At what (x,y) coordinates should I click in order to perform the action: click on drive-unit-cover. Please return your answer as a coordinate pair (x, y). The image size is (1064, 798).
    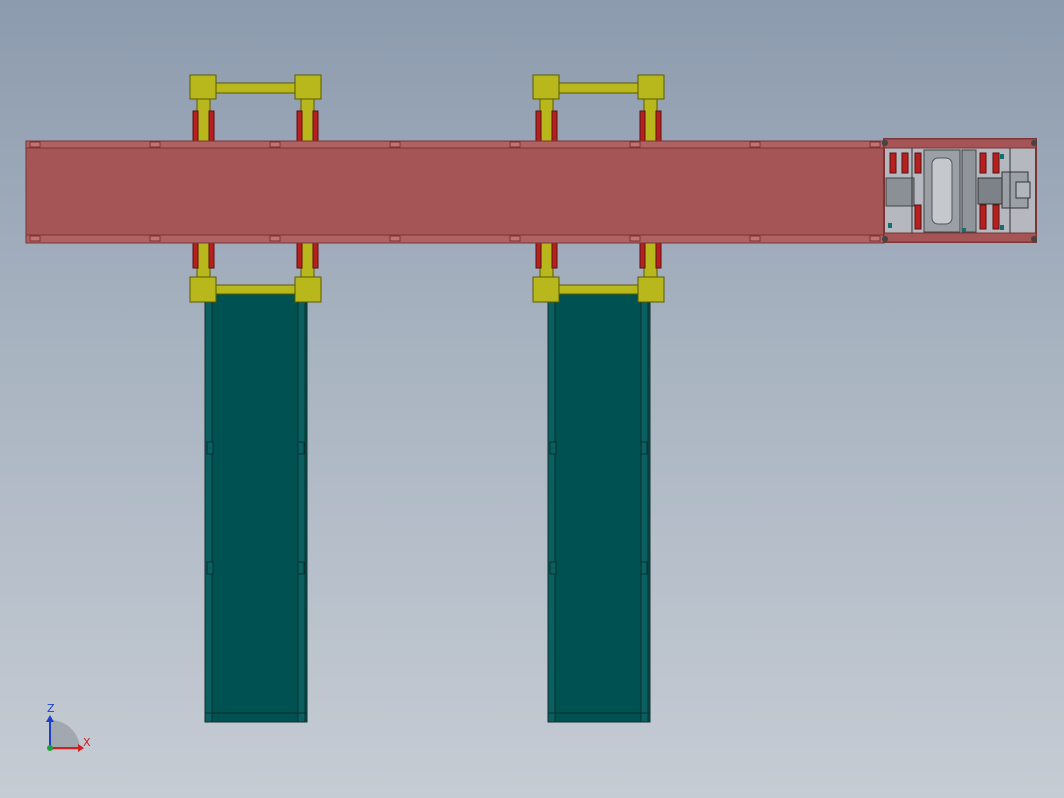
    Looking at the image, I should click on (990, 191).